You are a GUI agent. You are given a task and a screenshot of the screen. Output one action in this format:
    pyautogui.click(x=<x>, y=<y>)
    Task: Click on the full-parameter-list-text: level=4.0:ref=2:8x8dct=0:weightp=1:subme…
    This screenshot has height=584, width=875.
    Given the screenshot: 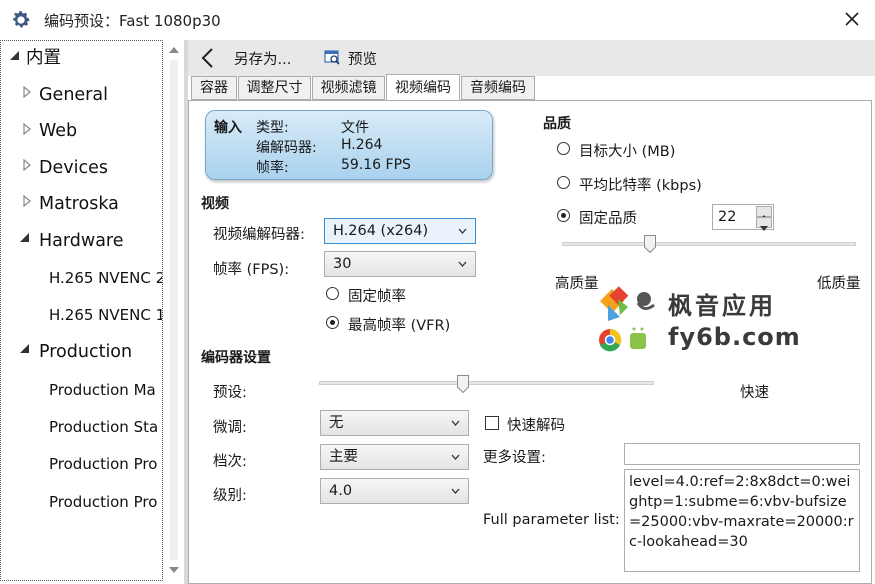 What is the action you would take?
    pyautogui.click(x=742, y=520)
    